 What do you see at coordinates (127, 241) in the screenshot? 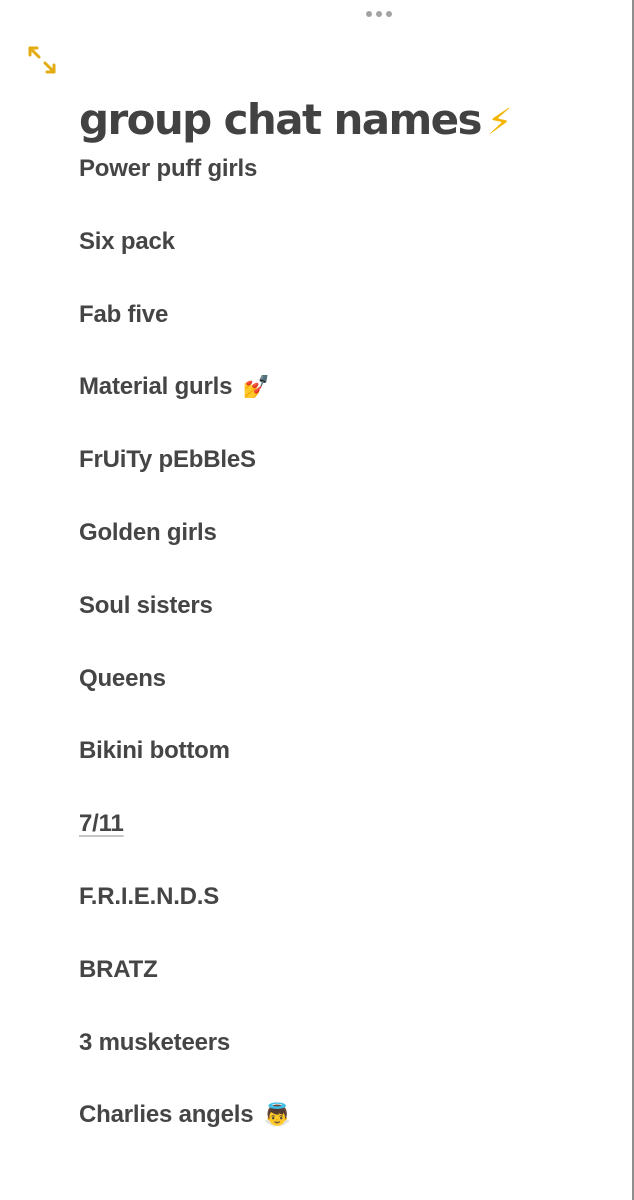
I see `list-item-text: Six pack` at bounding box center [127, 241].